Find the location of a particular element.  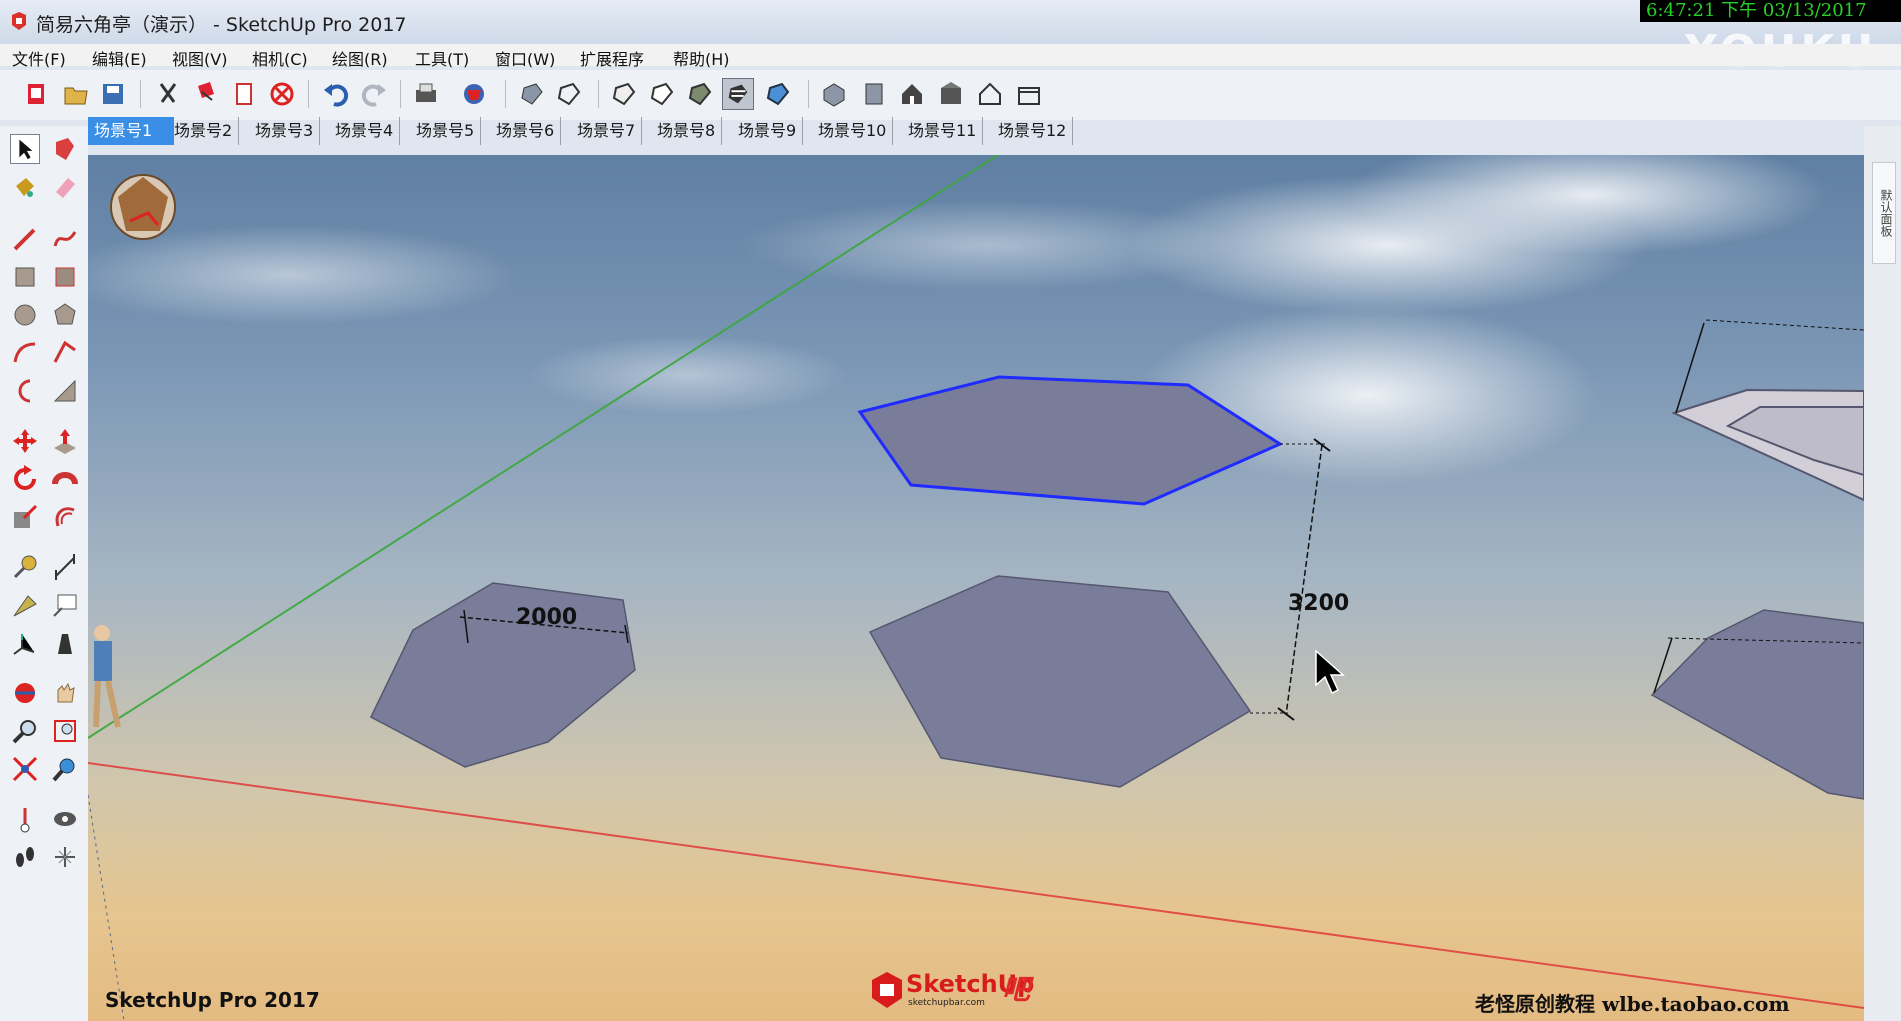

circle-icon is located at coordinates (25, 315).